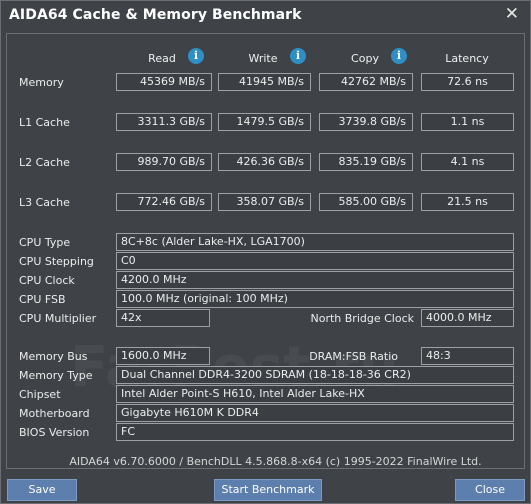 Image resolution: width=531 pixels, height=504 pixels. I want to click on close-icon: ✕, so click(512, 14).